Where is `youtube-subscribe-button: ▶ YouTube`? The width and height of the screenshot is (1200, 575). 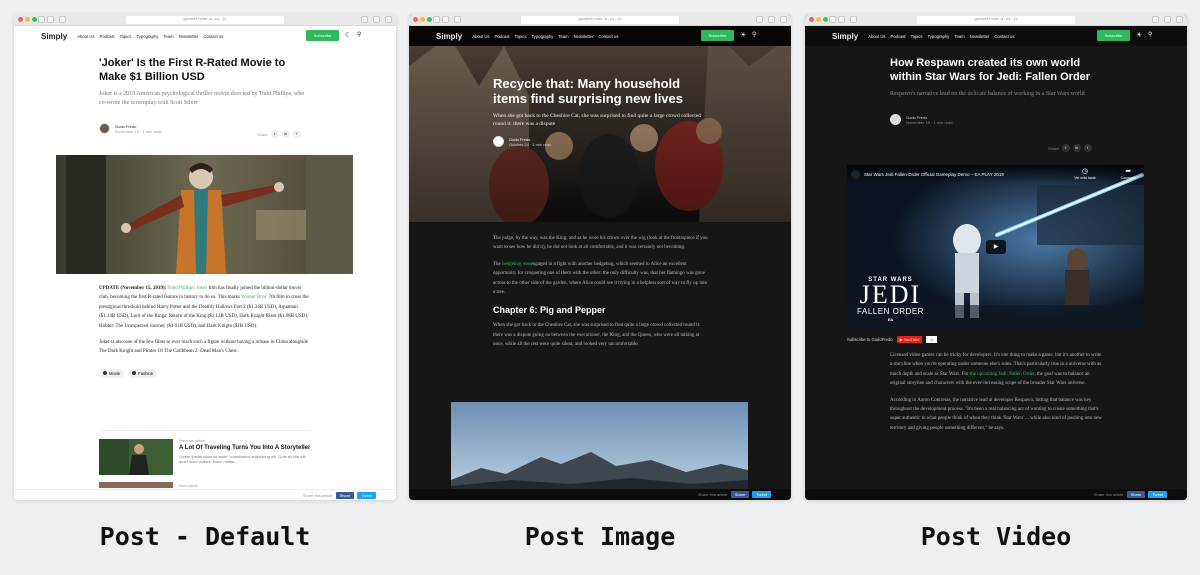
youtube-subscribe-button: ▶ YouTube is located at coordinates (909, 339).